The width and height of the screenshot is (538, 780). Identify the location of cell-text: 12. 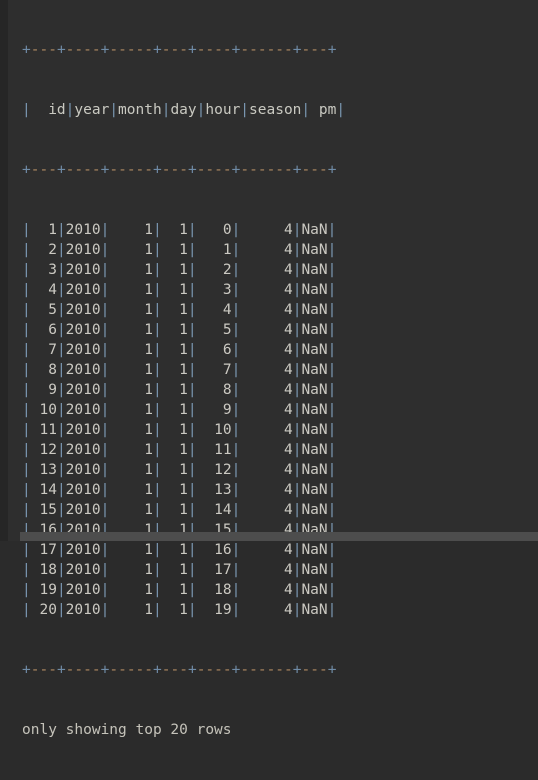
(214, 470).